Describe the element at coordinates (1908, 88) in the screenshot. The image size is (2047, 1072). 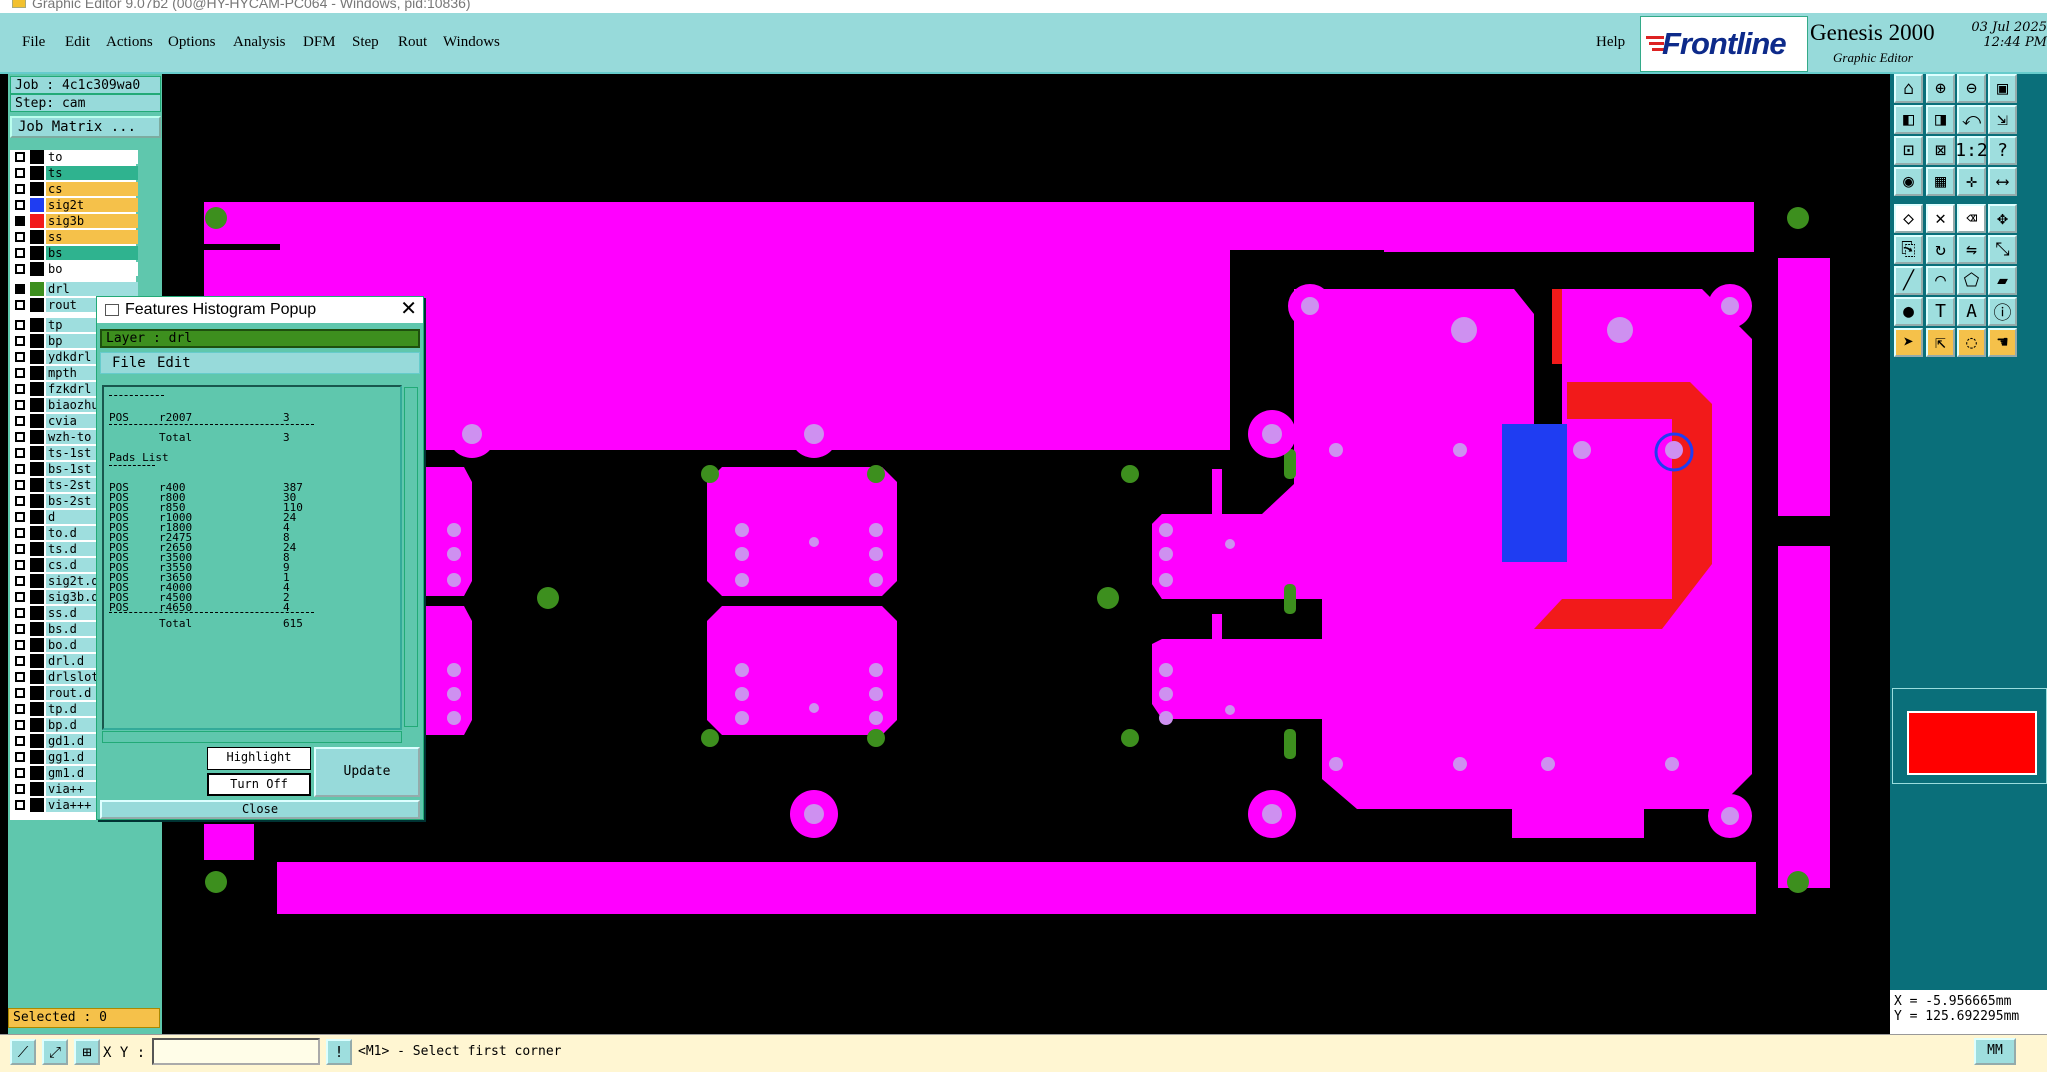
I see `zoom-home-icon: ⌂` at that location.